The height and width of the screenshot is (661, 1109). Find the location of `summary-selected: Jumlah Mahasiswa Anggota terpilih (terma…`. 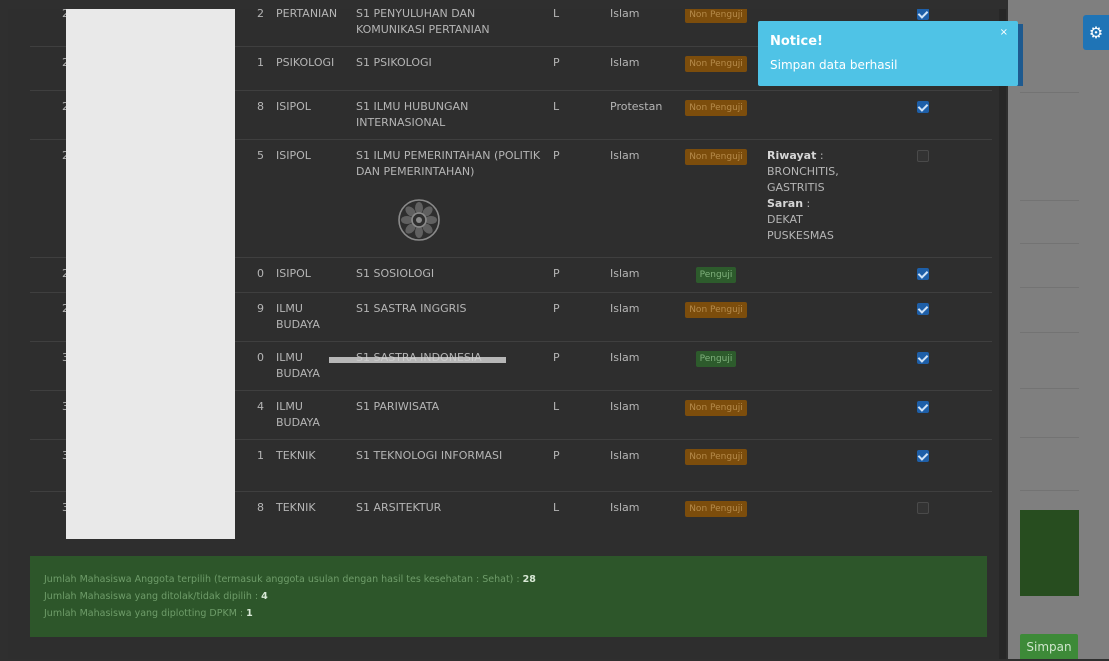

summary-selected: Jumlah Mahasiswa Anggota terpilih (terma… is located at coordinates (290, 579).